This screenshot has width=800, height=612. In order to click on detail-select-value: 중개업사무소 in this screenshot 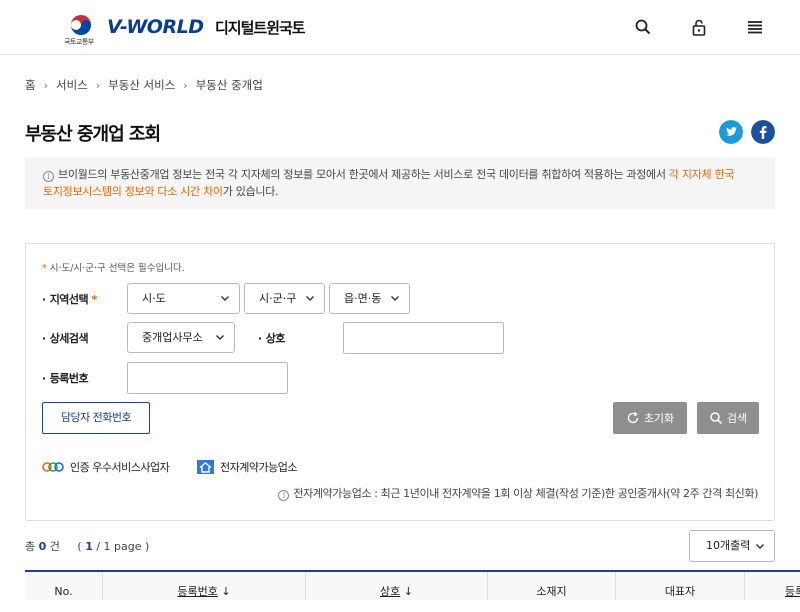, I will do `click(172, 337)`.